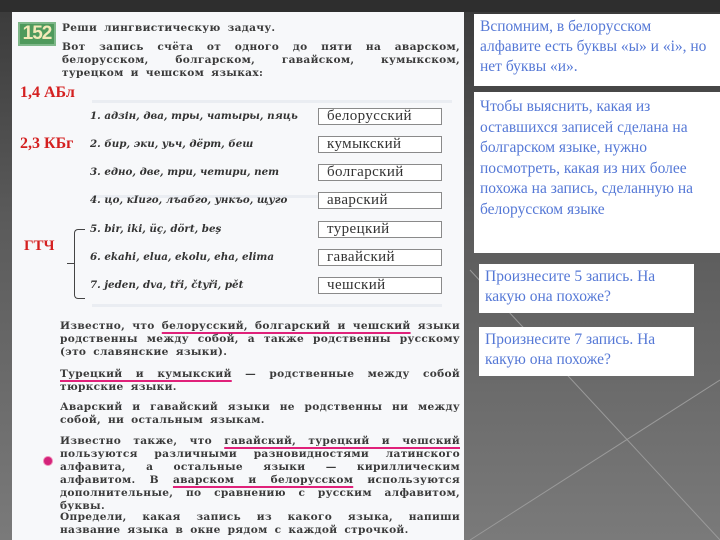  Describe the element at coordinates (48, 461) in the screenshot. I see `bullet-dot` at that location.